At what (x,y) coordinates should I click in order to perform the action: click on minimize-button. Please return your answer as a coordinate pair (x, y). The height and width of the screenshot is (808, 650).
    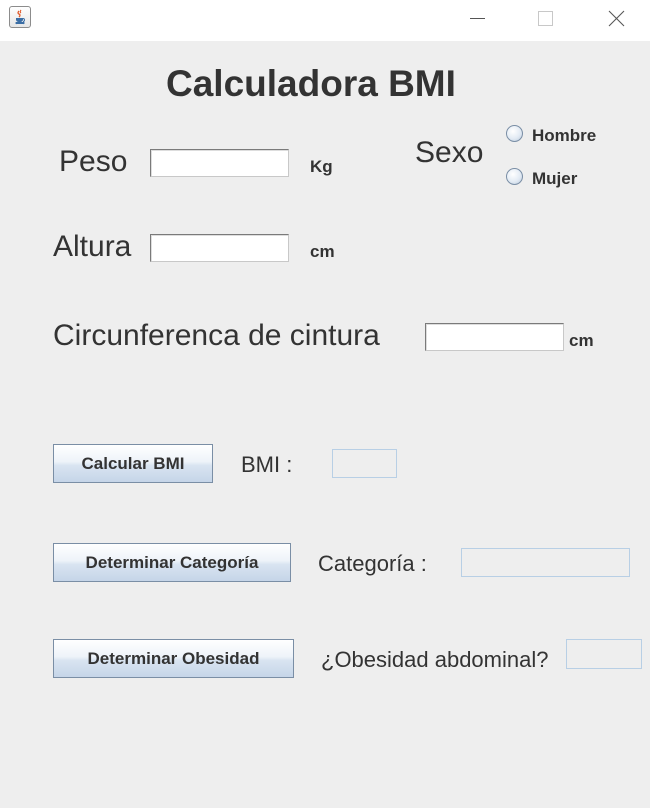
    Looking at the image, I should click on (476, 19).